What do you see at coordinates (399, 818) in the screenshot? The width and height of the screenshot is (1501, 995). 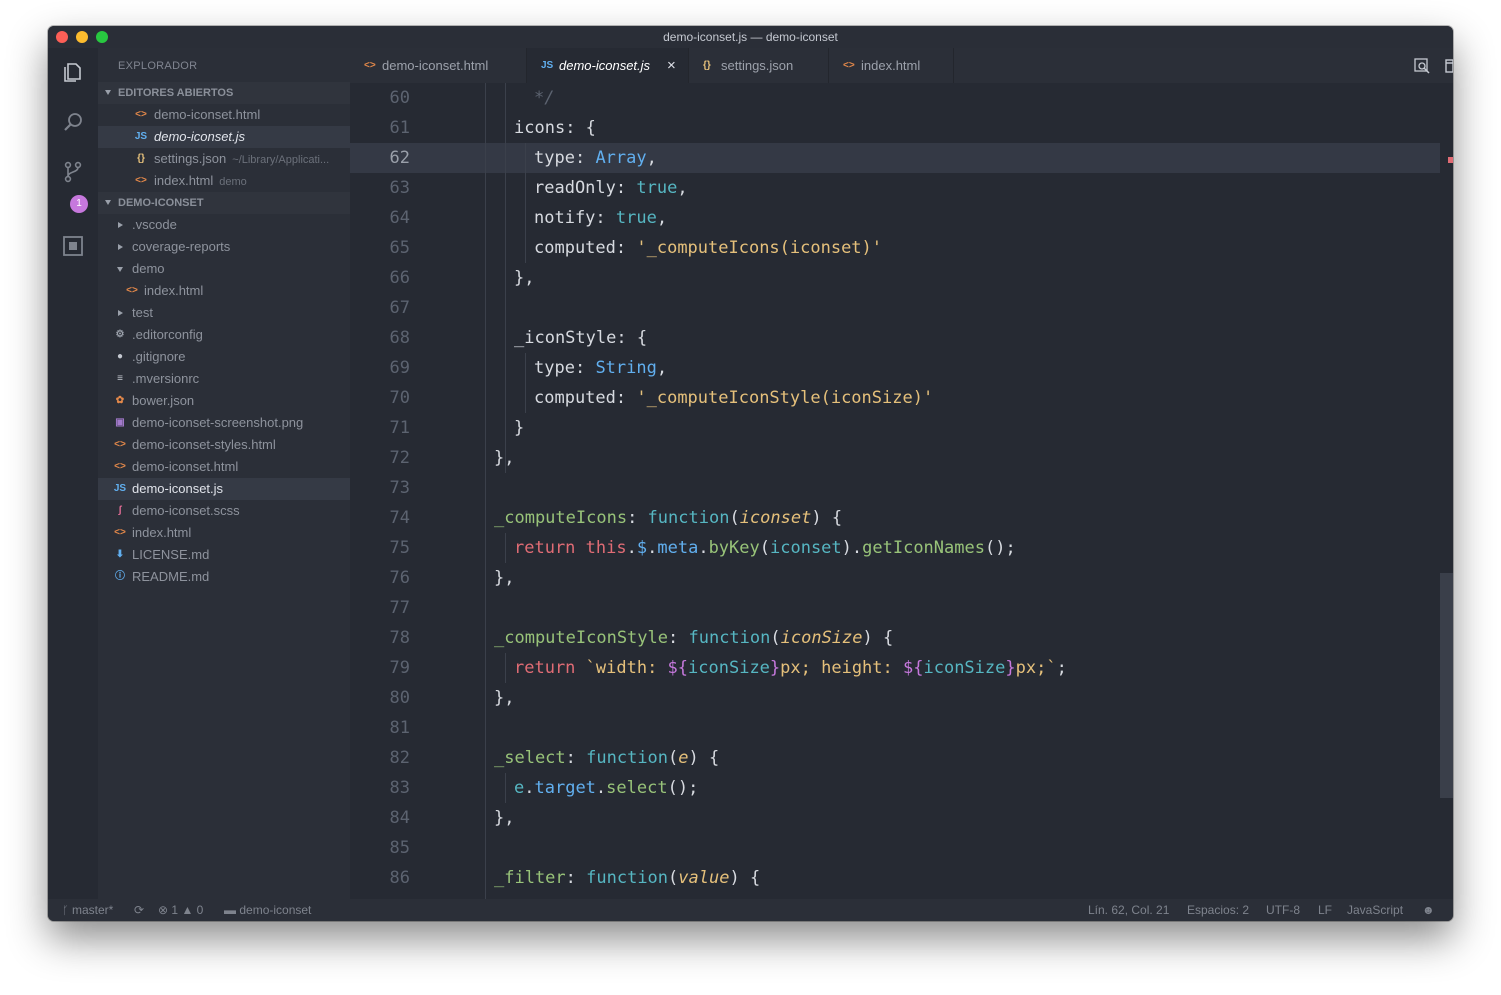 I see `line-number: 84` at bounding box center [399, 818].